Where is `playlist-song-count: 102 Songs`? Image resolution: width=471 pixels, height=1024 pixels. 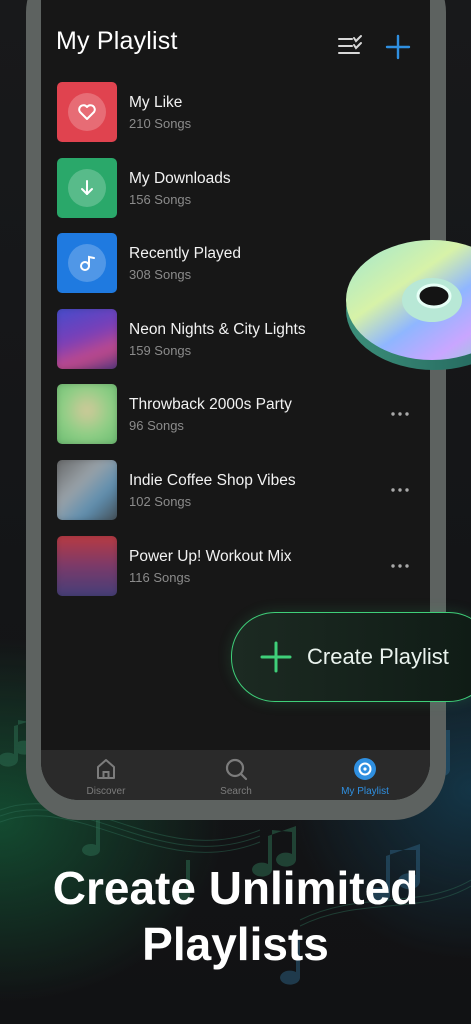 playlist-song-count: 102 Songs is located at coordinates (160, 501).